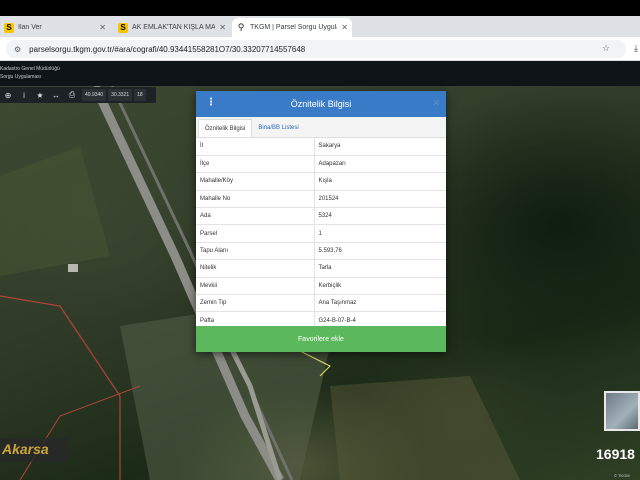  What do you see at coordinates (255, 181) in the screenshot?
I see `attribute-key: Mahalle/Köy` at bounding box center [255, 181].